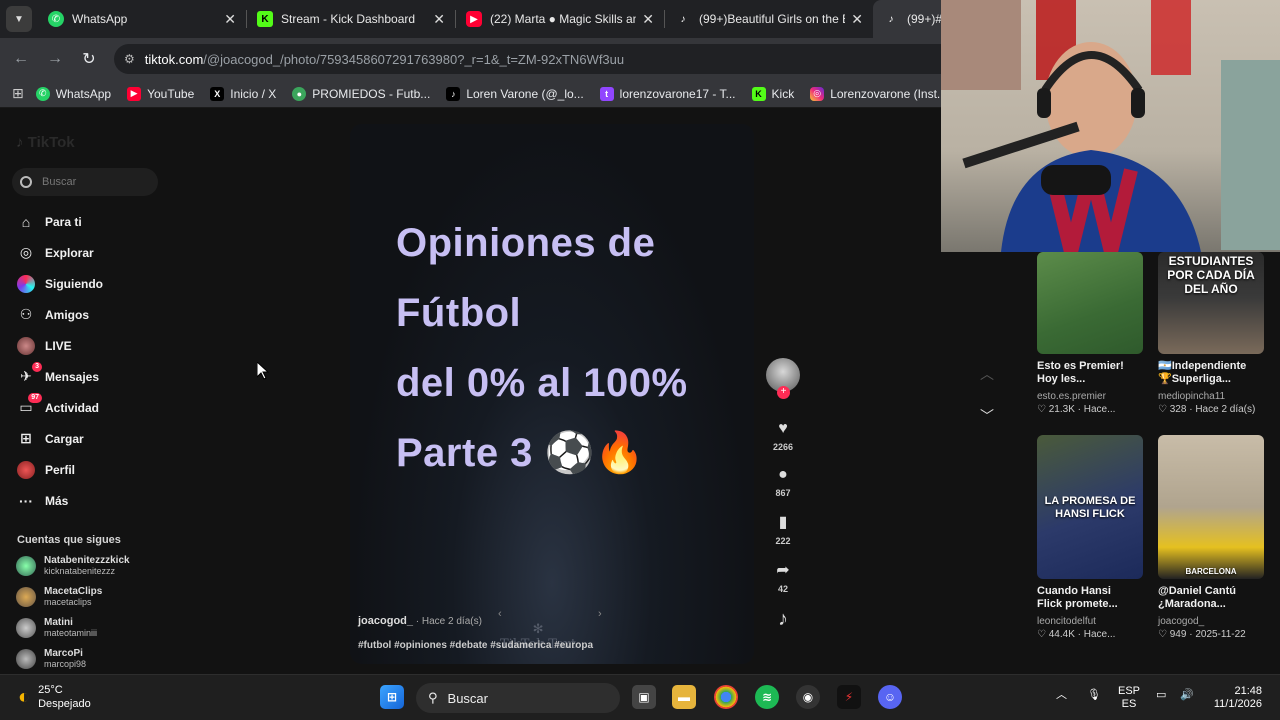 The width and height of the screenshot is (1280, 720). What do you see at coordinates (26, 565) in the screenshot?
I see `avatar` at bounding box center [26, 565].